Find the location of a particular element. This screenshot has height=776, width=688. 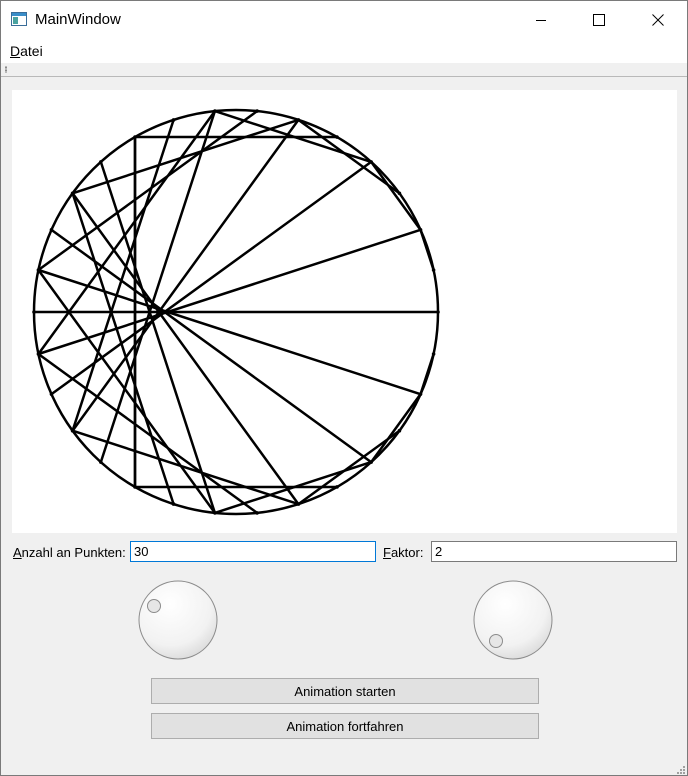

continue-animation-button: Animation fortfahren is located at coordinates (345, 726).